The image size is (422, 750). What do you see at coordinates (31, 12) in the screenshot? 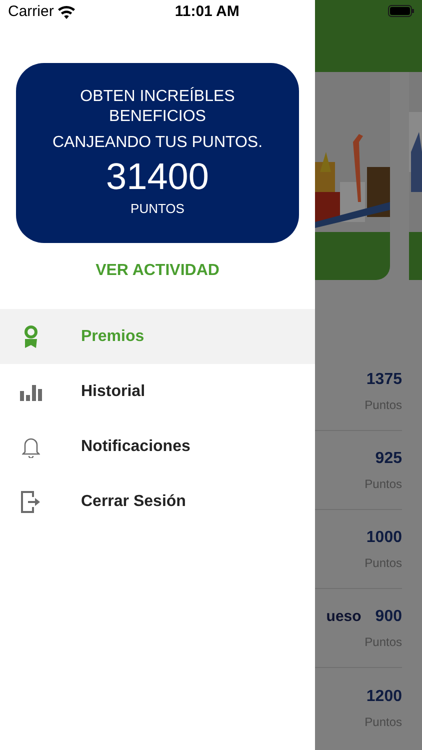
I see `carrier-label: Carrier` at bounding box center [31, 12].